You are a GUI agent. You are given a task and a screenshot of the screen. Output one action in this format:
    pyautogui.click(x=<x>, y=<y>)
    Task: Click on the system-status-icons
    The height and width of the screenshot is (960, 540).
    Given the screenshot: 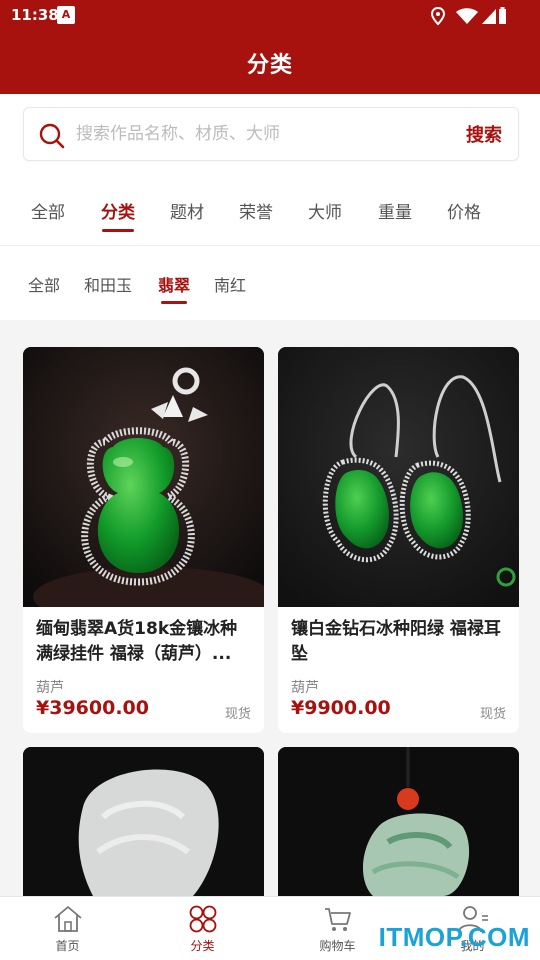 What is the action you would take?
    pyautogui.click(x=468, y=16)
    